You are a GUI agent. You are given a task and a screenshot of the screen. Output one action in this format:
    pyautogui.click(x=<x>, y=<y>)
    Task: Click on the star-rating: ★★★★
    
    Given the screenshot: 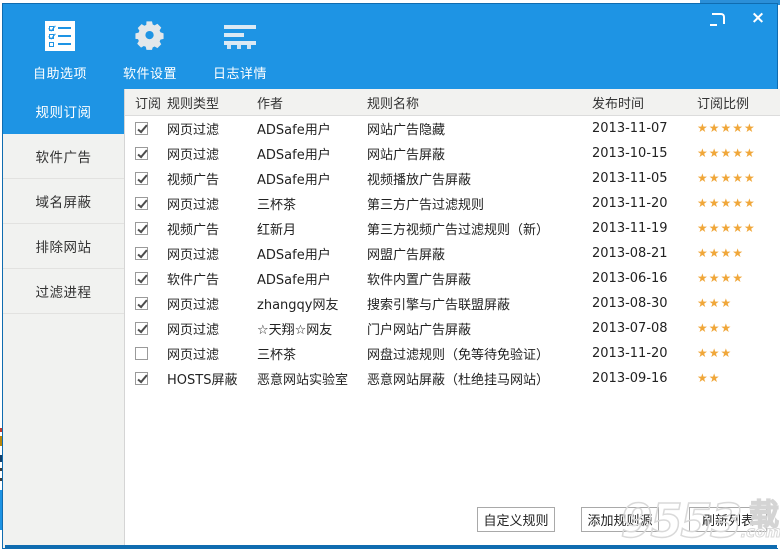 What is the action you would take?
    pyautogui.click(x=721, y=278)
    